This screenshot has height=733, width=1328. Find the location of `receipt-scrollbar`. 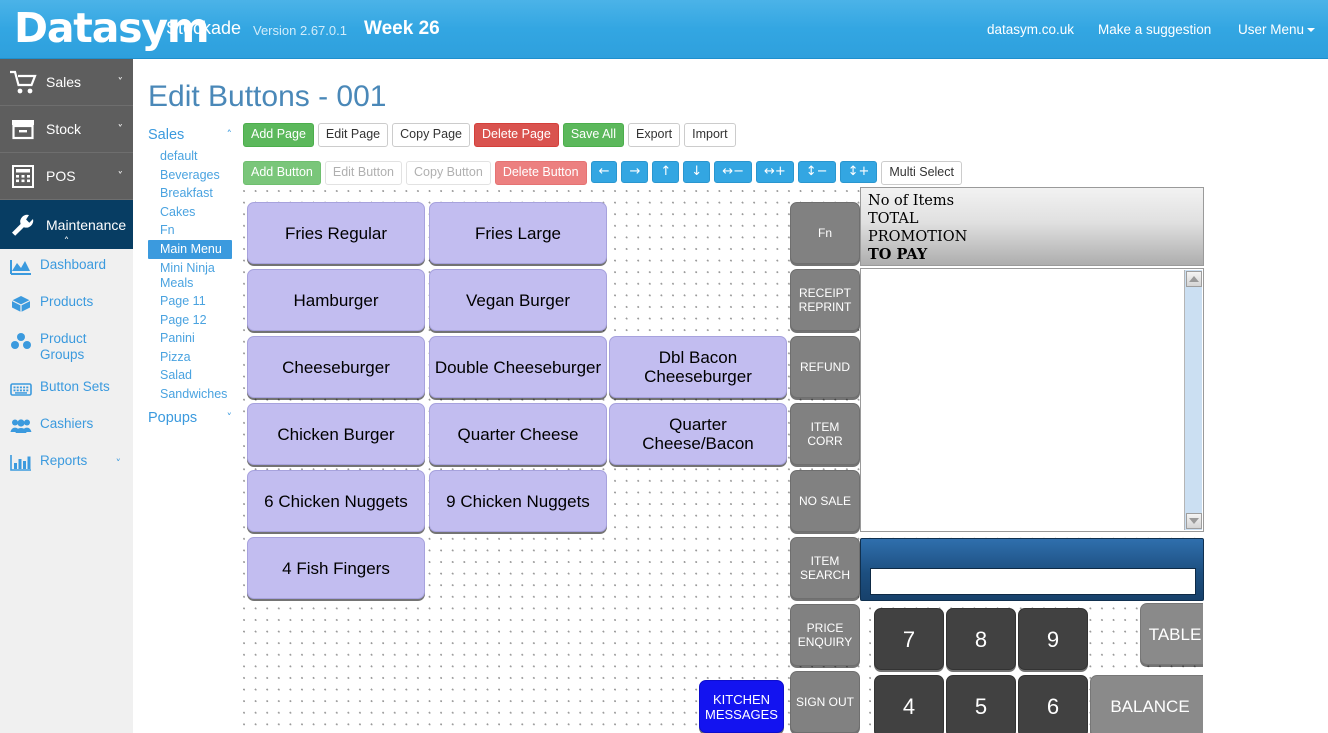

receipt-scrollbar is located at coordinates (1193, 400).